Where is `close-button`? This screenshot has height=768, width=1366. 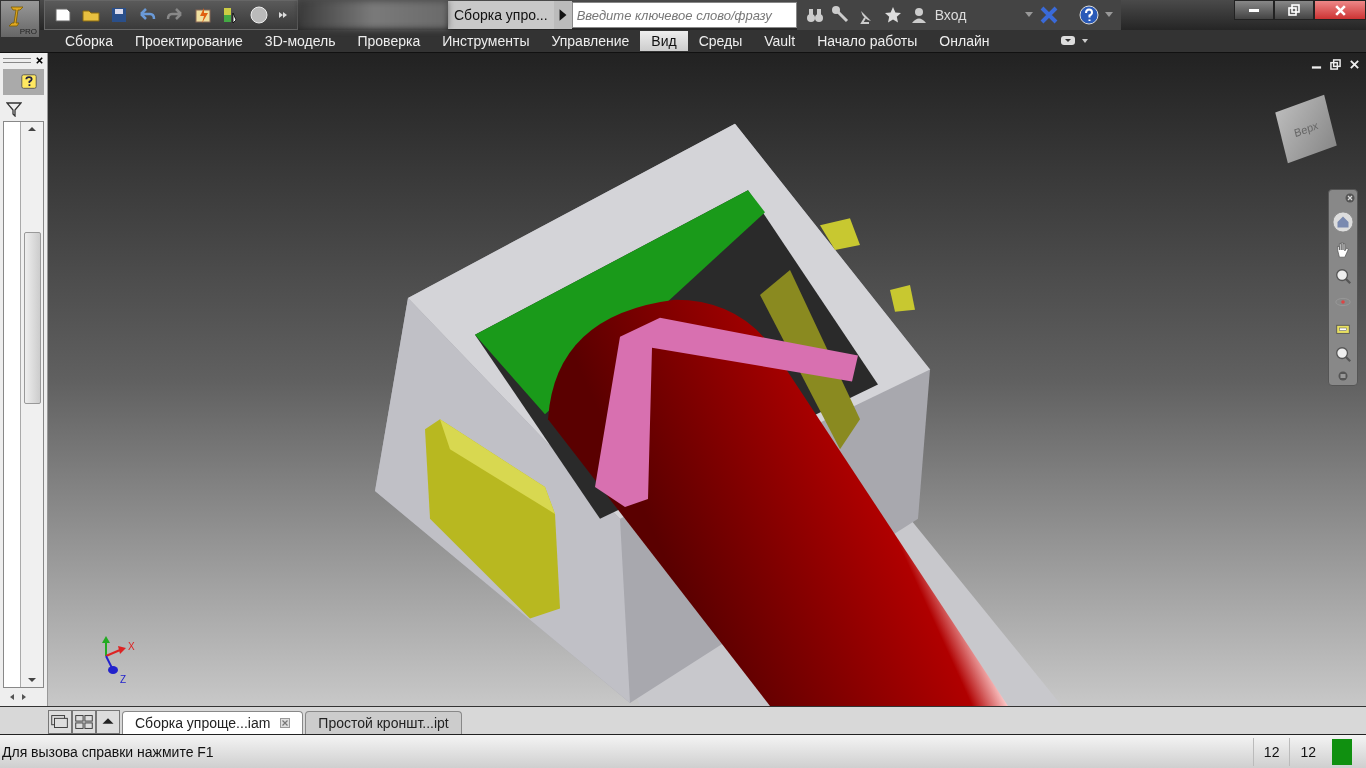
close-button is located at coordinates (1340, 10).